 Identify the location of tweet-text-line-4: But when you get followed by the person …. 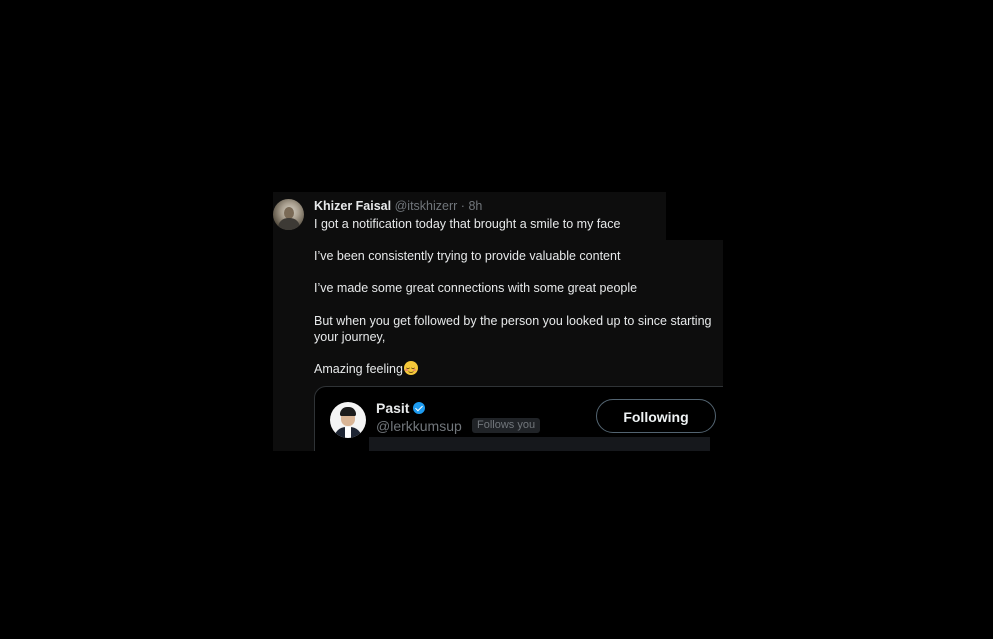
(513, 321).